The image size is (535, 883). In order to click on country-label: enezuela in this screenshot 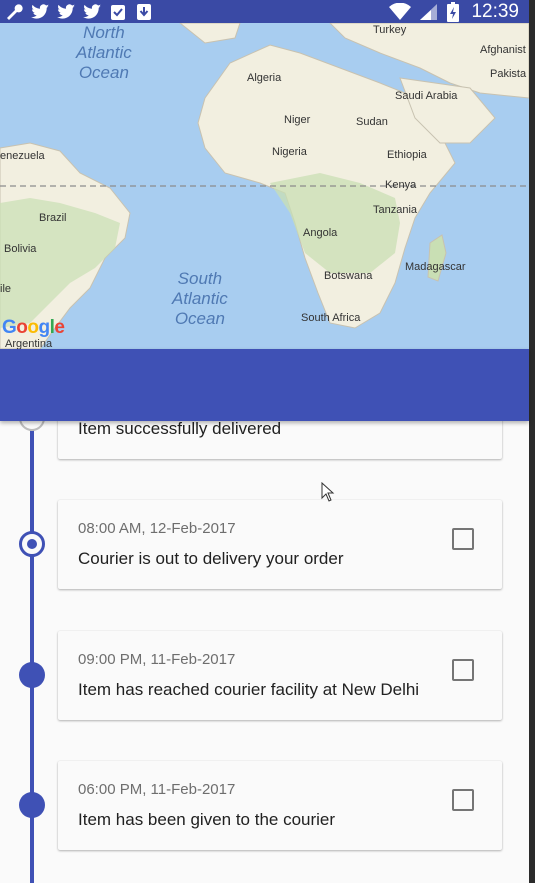, I will do `click(22, 156)`.